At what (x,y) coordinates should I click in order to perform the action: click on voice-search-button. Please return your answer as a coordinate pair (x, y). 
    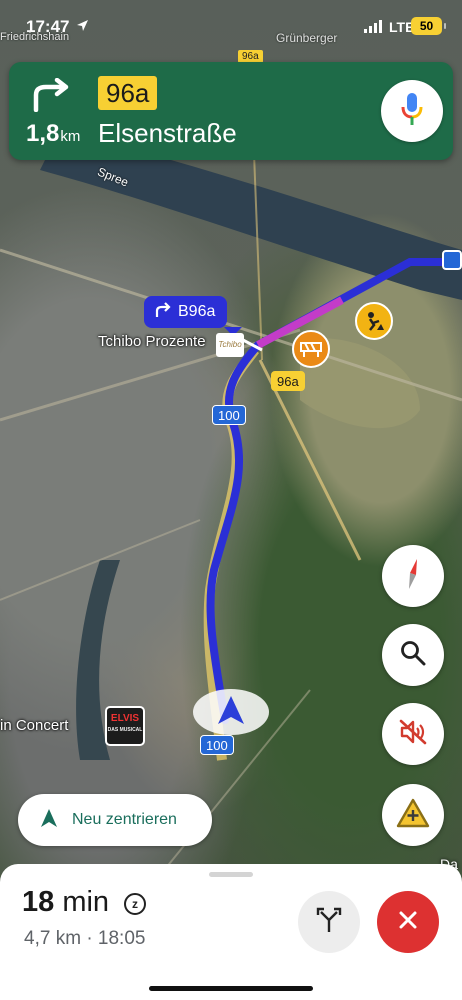
    Looking at the image, I should click on (412, 111).